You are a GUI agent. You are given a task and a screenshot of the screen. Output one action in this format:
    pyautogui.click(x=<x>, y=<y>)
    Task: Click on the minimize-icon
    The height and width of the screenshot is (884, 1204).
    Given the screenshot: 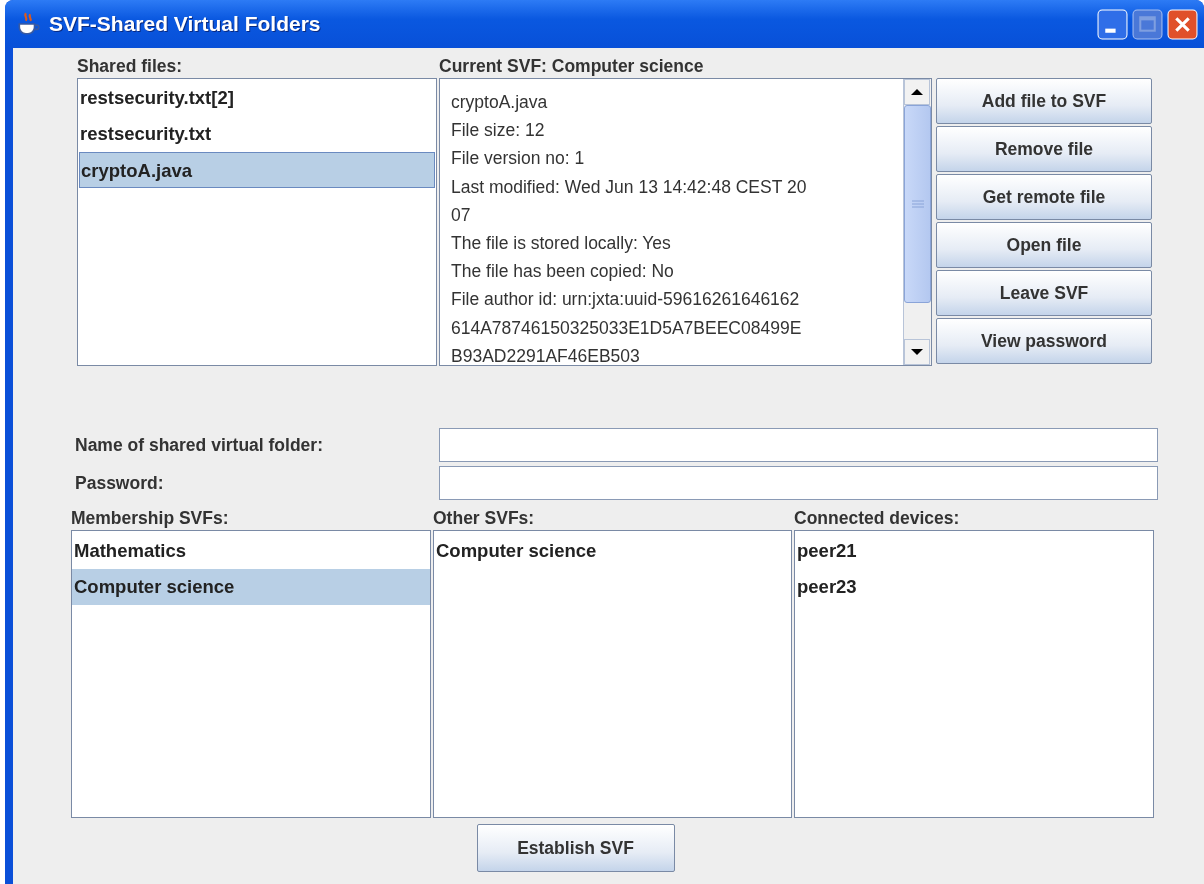 What is the action you would take?
    pyautogui.click(x=1112, y=24)
    